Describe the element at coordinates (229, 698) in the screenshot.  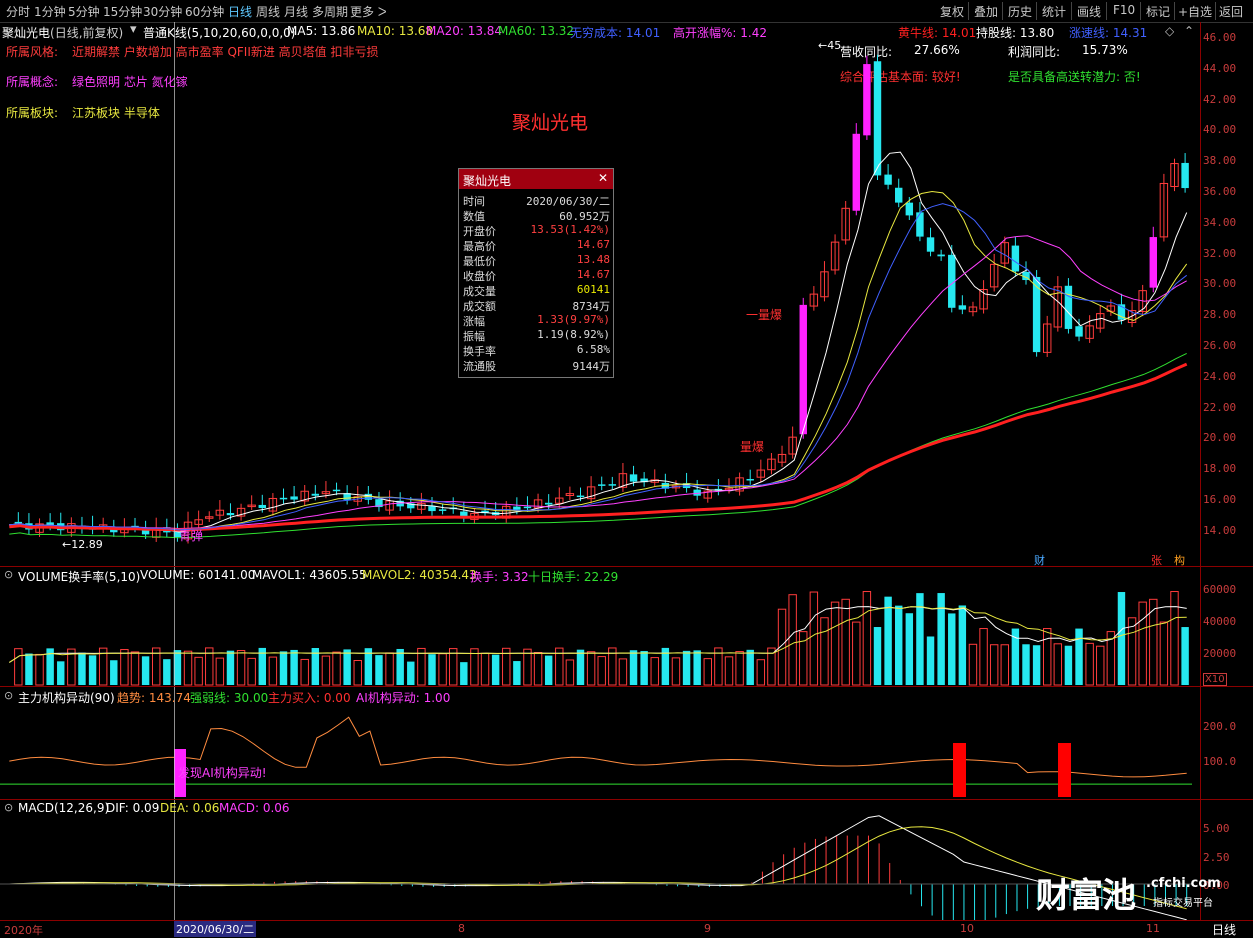
I see `strength-value: 强弱线: 30.00` at that location.